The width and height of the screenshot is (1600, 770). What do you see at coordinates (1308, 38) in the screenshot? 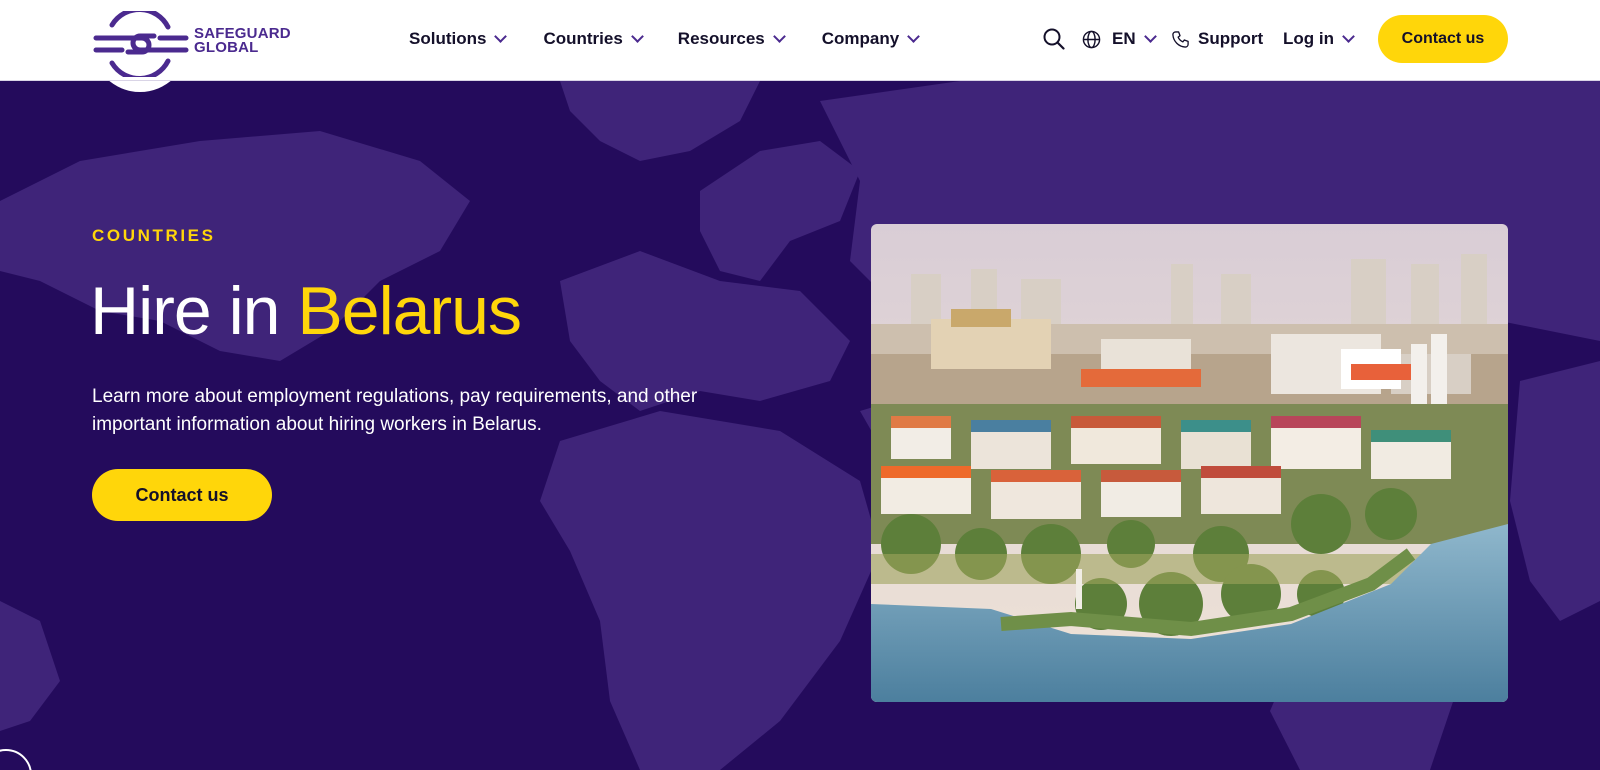
I see `login-label: Log in` at bounding box center [1308, 38].